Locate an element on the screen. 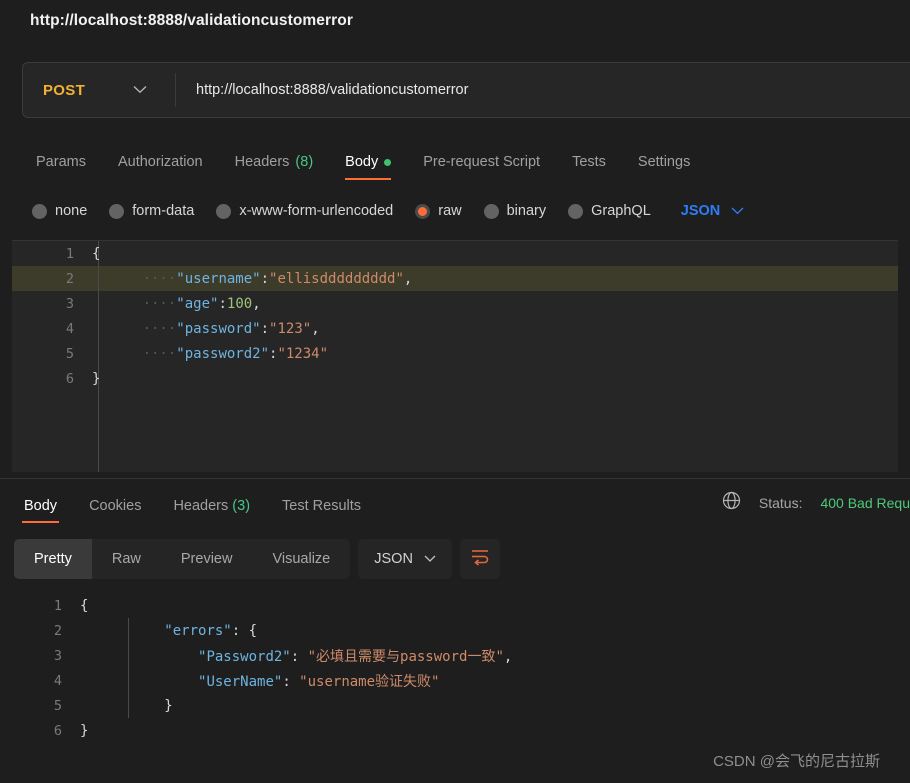 The width and height of the screenshot is (910, 783). response-tab-bar: Body Cookies Headers (3) Test Results is located at coordinates (192, 510).